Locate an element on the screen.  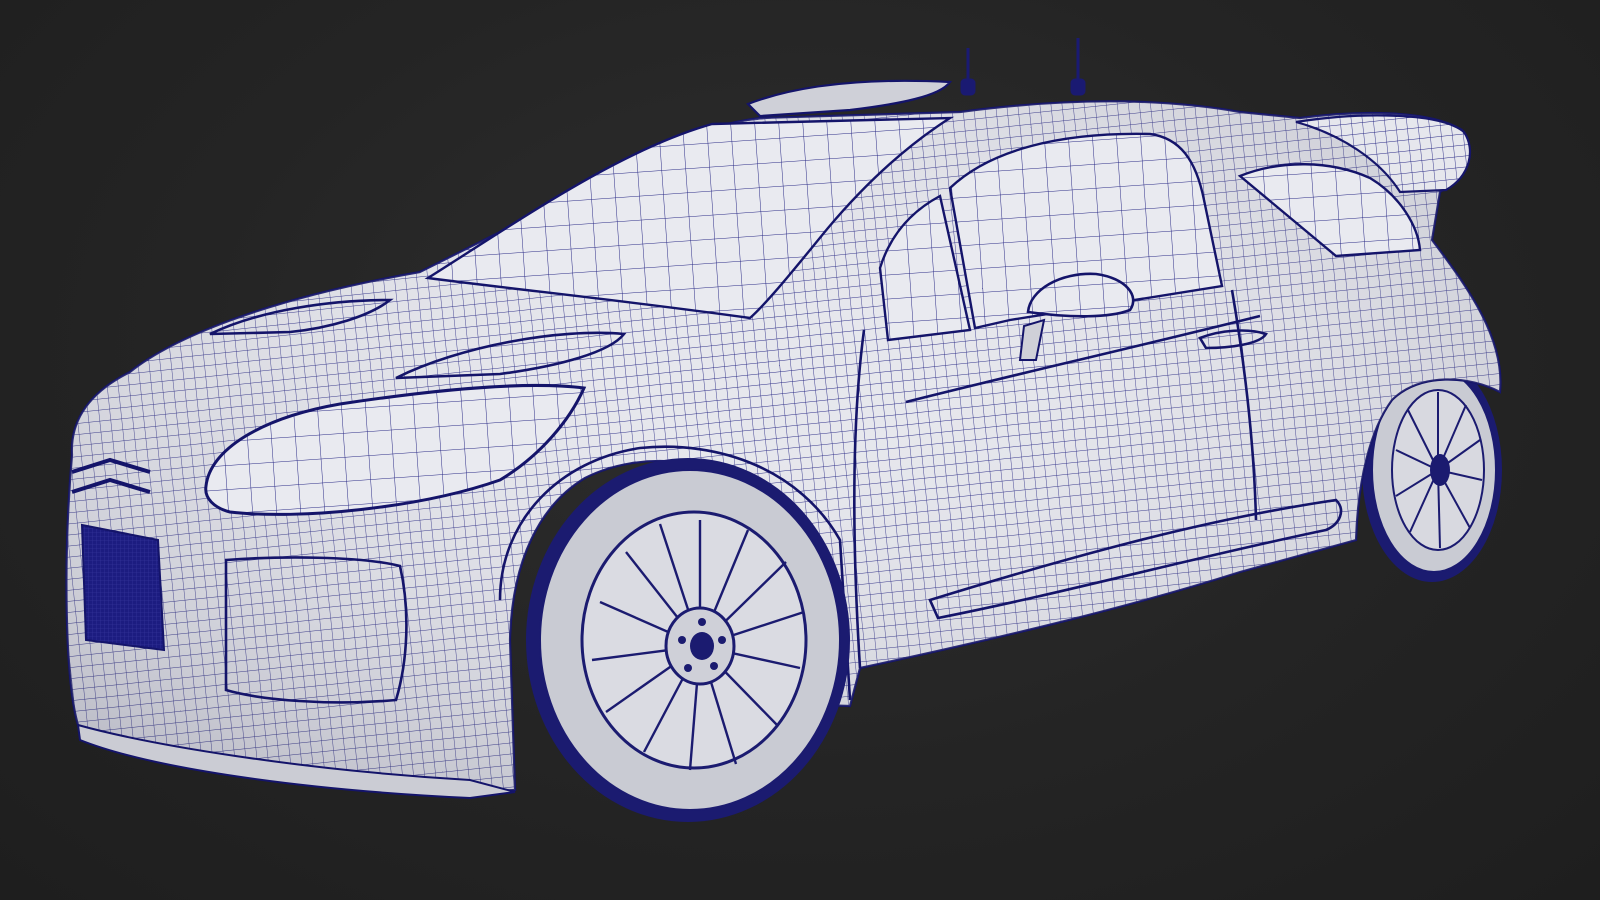
roof-antennas is located at coordinates (1023, 67).